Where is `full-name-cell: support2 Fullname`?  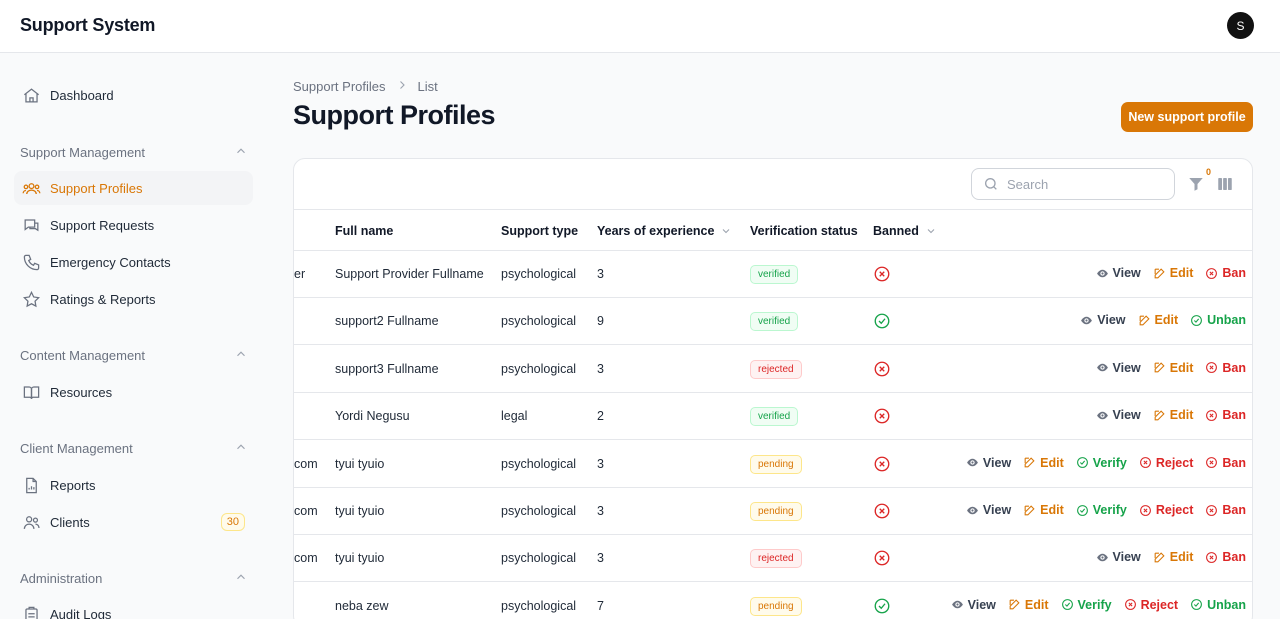 full-name-cell: support2 Fullname is located at coordinates (387, 321).